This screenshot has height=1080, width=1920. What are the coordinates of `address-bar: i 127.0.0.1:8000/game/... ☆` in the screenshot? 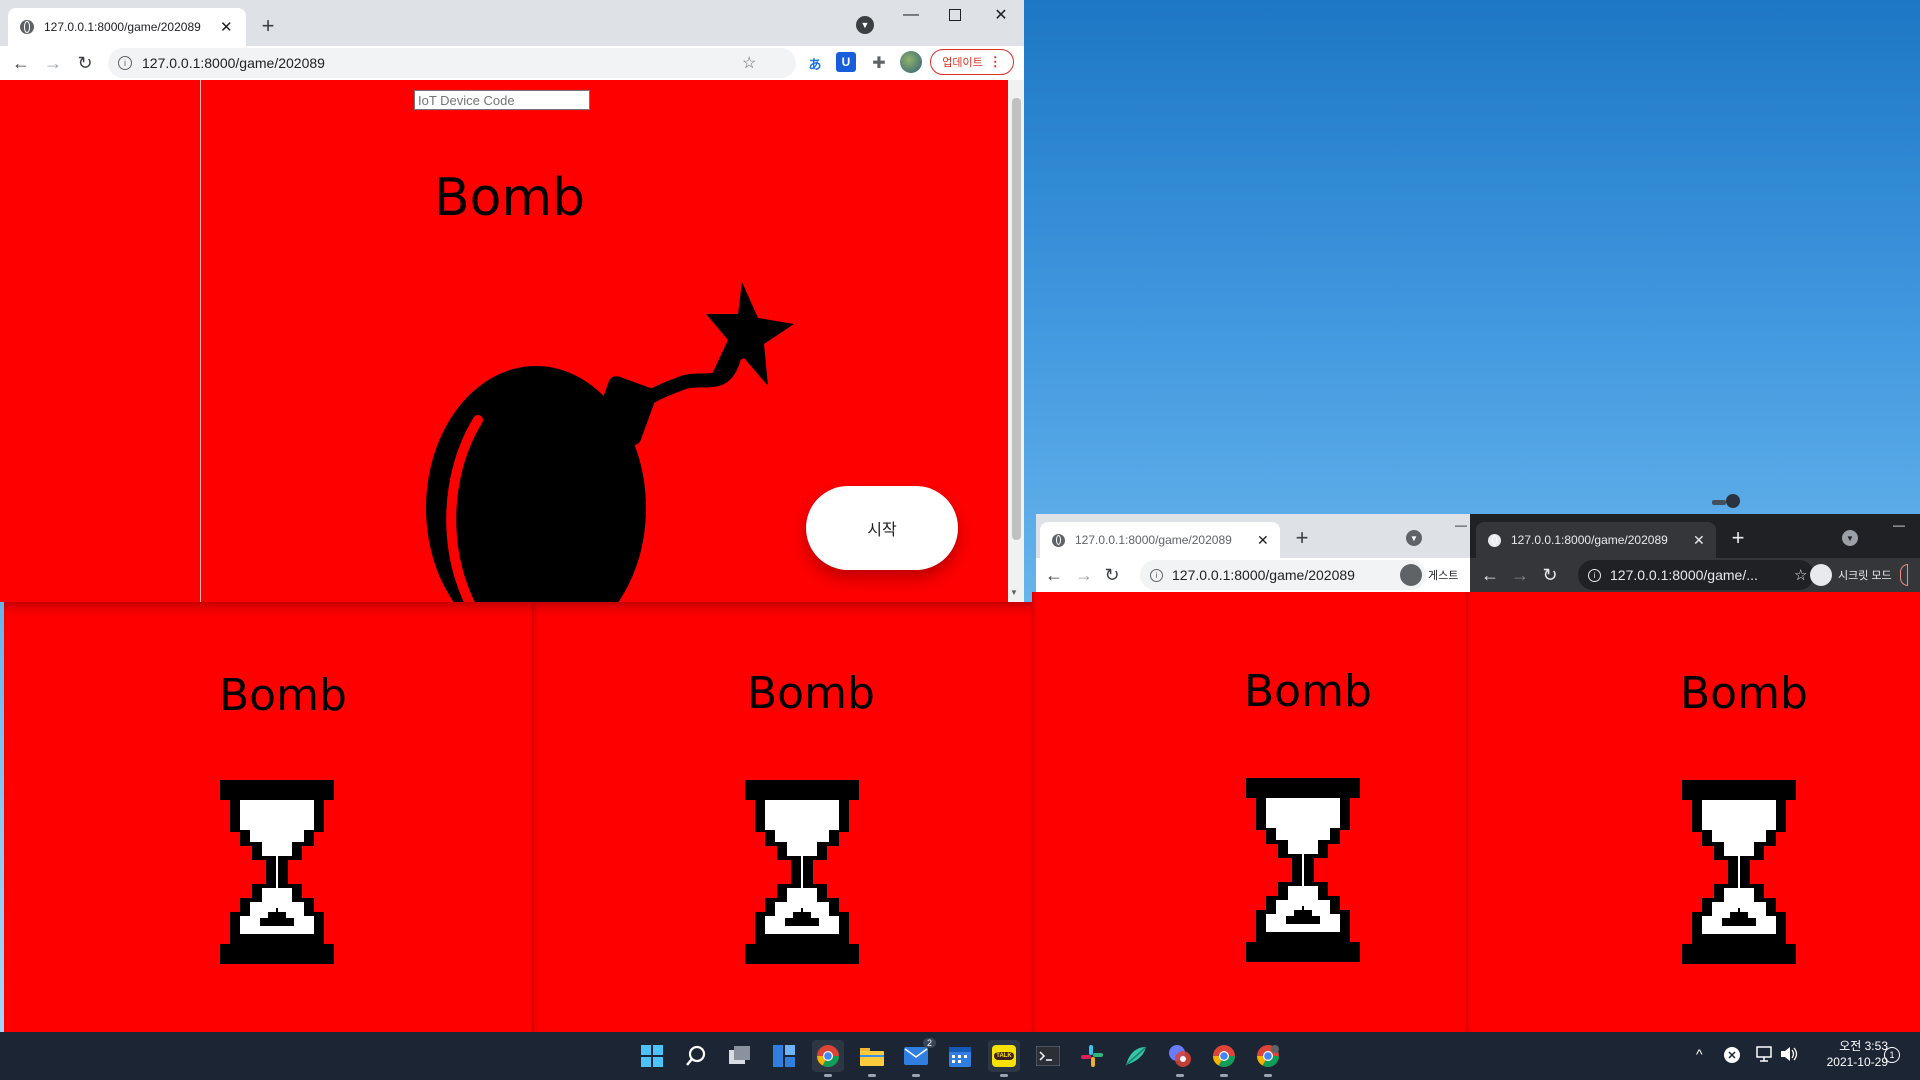 It's located at (1696, 575).